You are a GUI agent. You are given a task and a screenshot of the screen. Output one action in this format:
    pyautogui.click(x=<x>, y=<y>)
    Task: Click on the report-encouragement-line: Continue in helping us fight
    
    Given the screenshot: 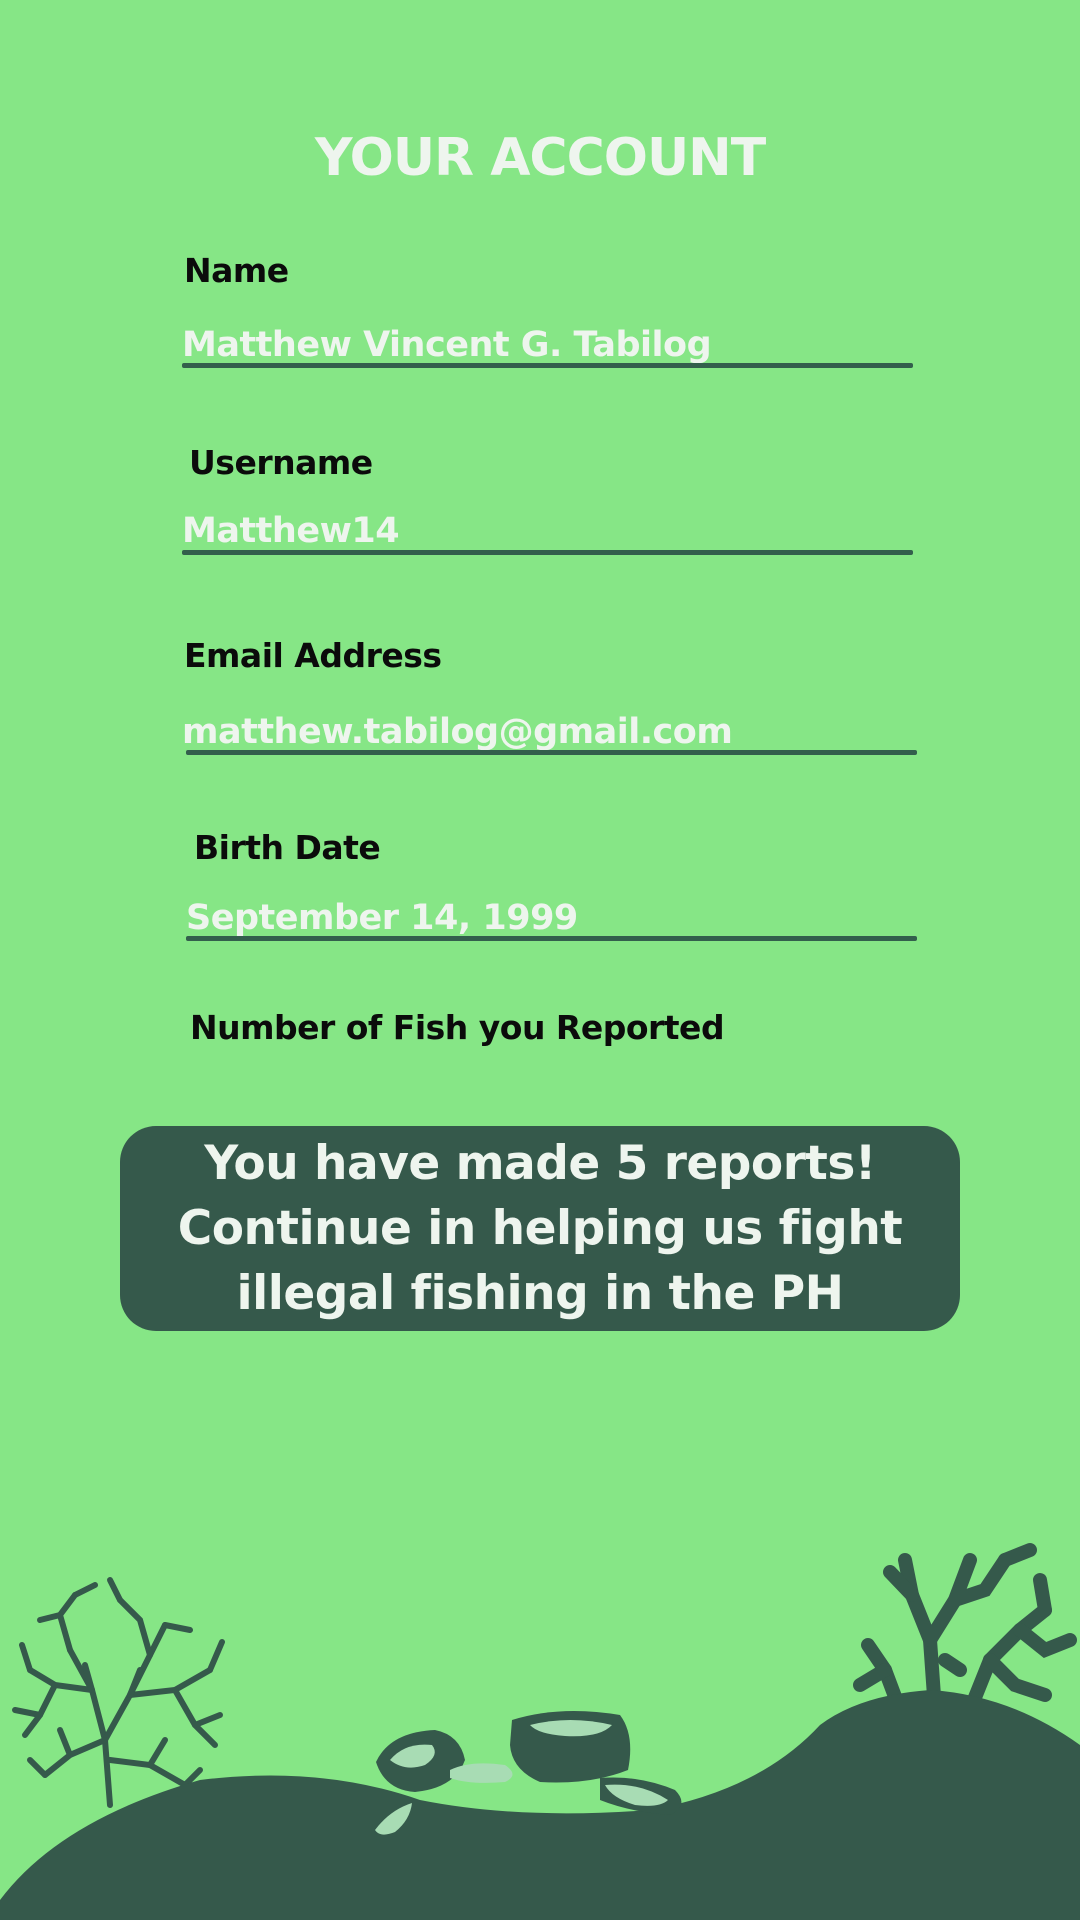 What is the action you would take?
    pyautogui.click(x=540, y=1228)
    